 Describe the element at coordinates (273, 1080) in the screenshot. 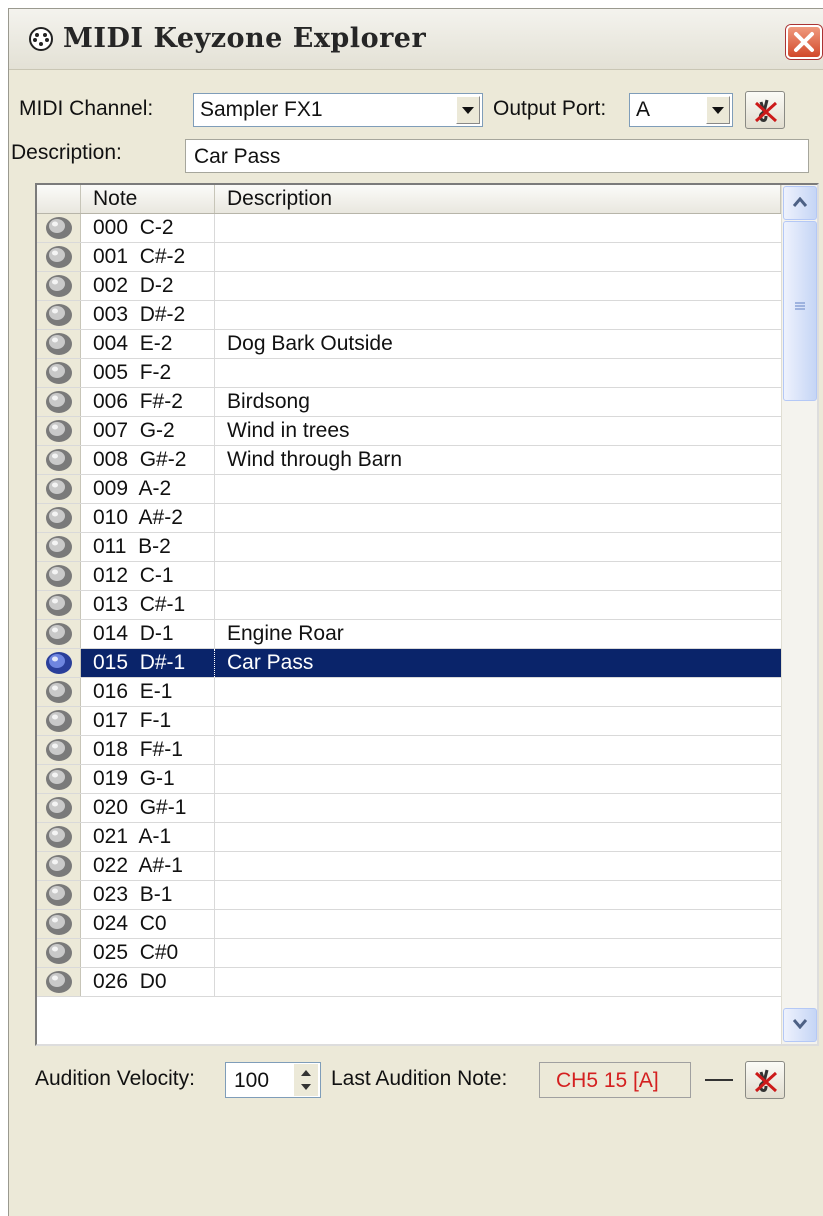

I see `audition-velocity-spinner: 100` at that location.